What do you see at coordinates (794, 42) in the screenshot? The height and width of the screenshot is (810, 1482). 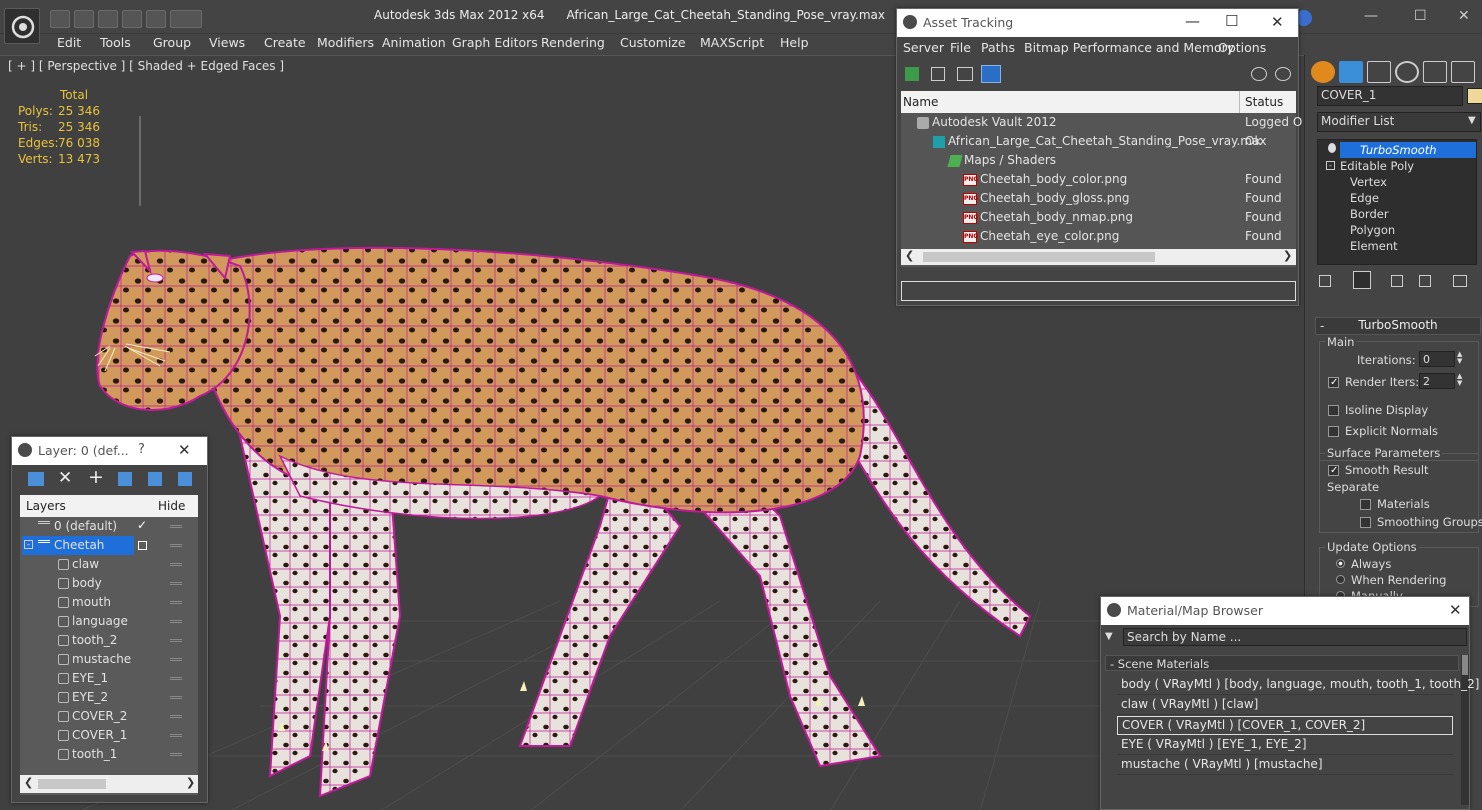 I see `menu-help: Help` at bounding box center [794, 42].